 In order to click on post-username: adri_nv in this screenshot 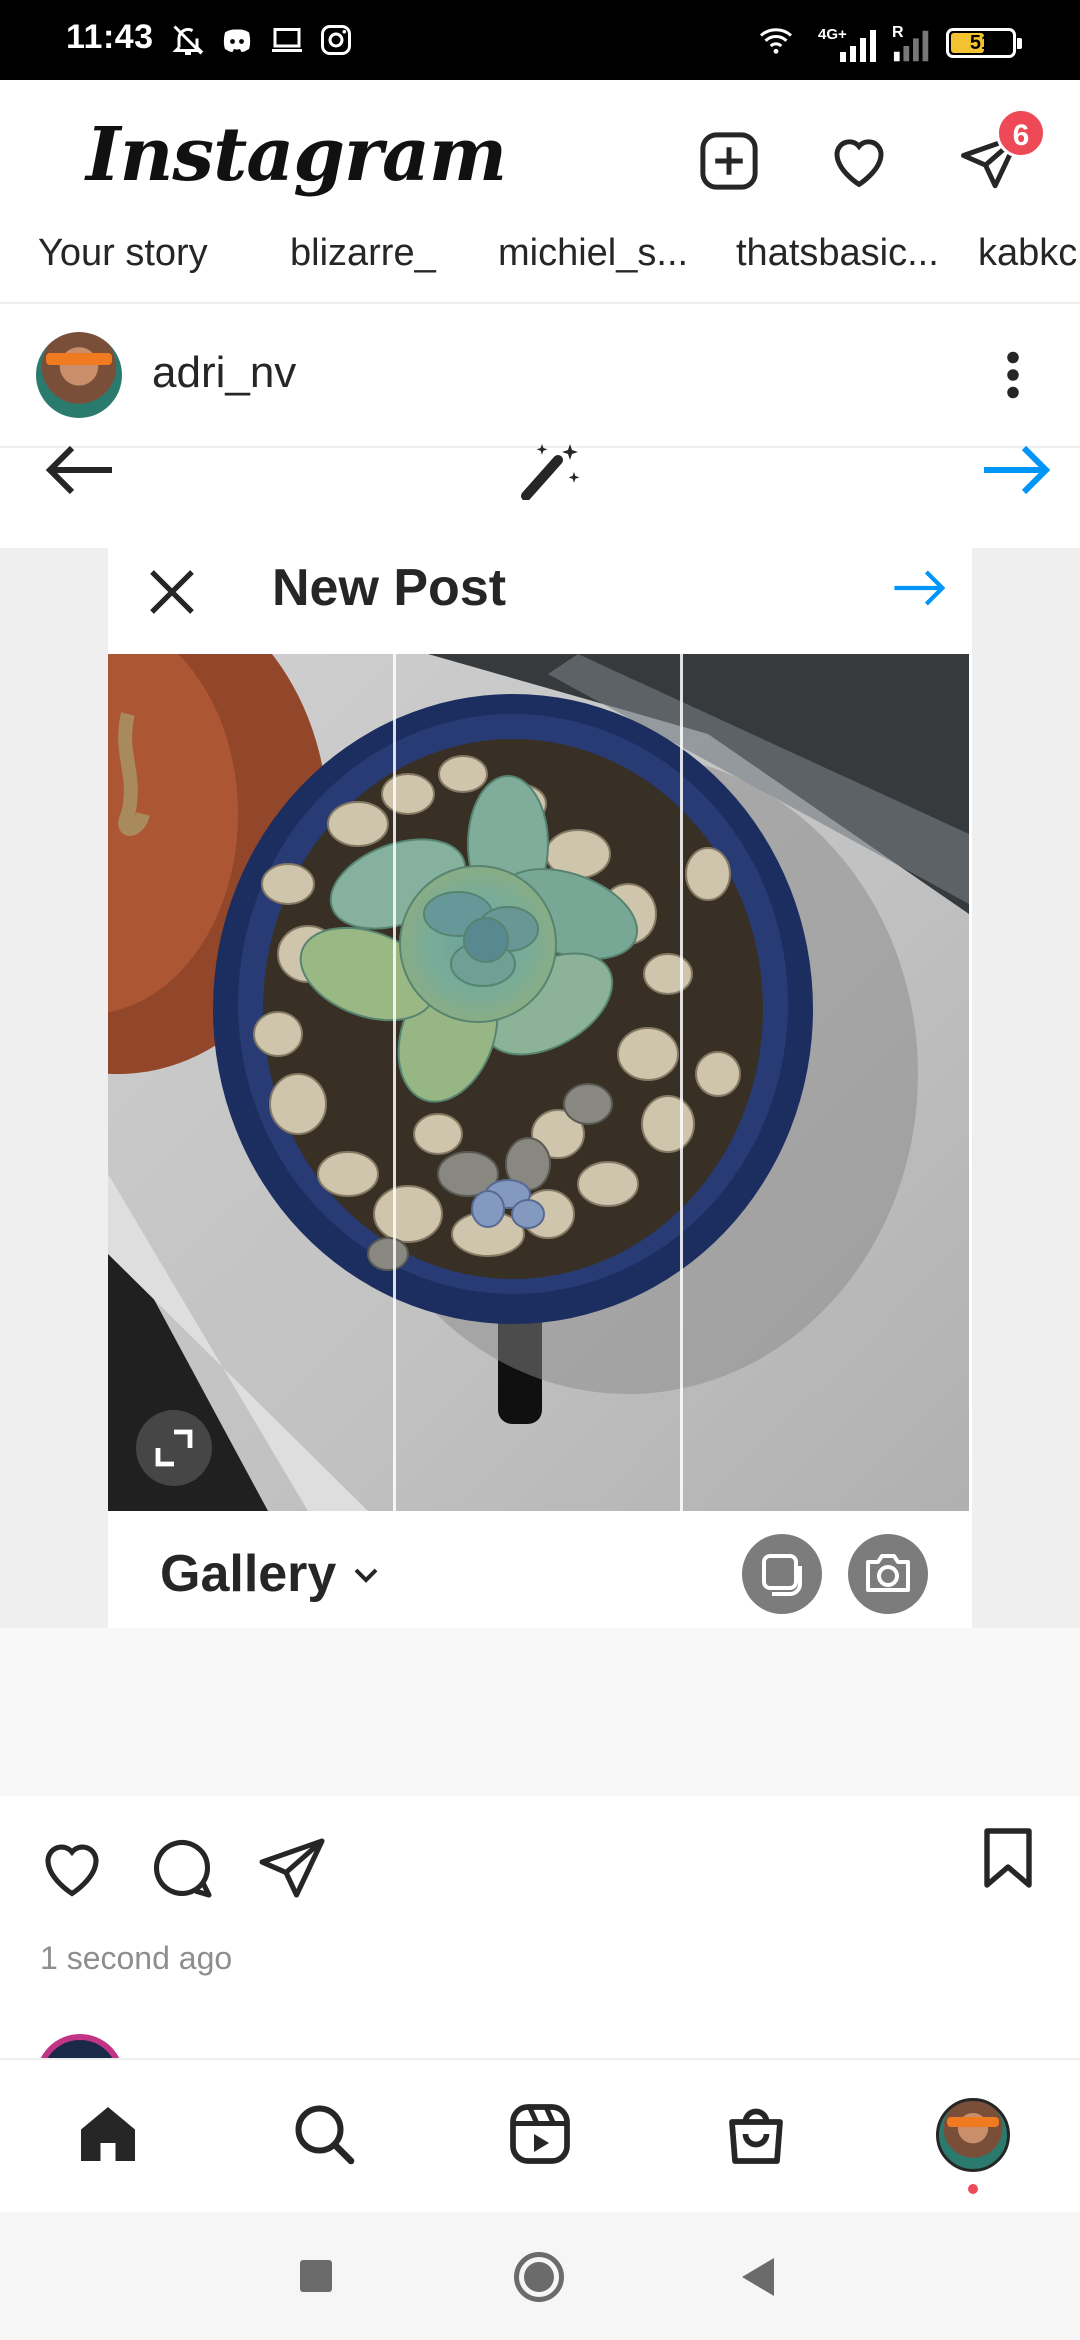, I will do `click(224, 373)`.